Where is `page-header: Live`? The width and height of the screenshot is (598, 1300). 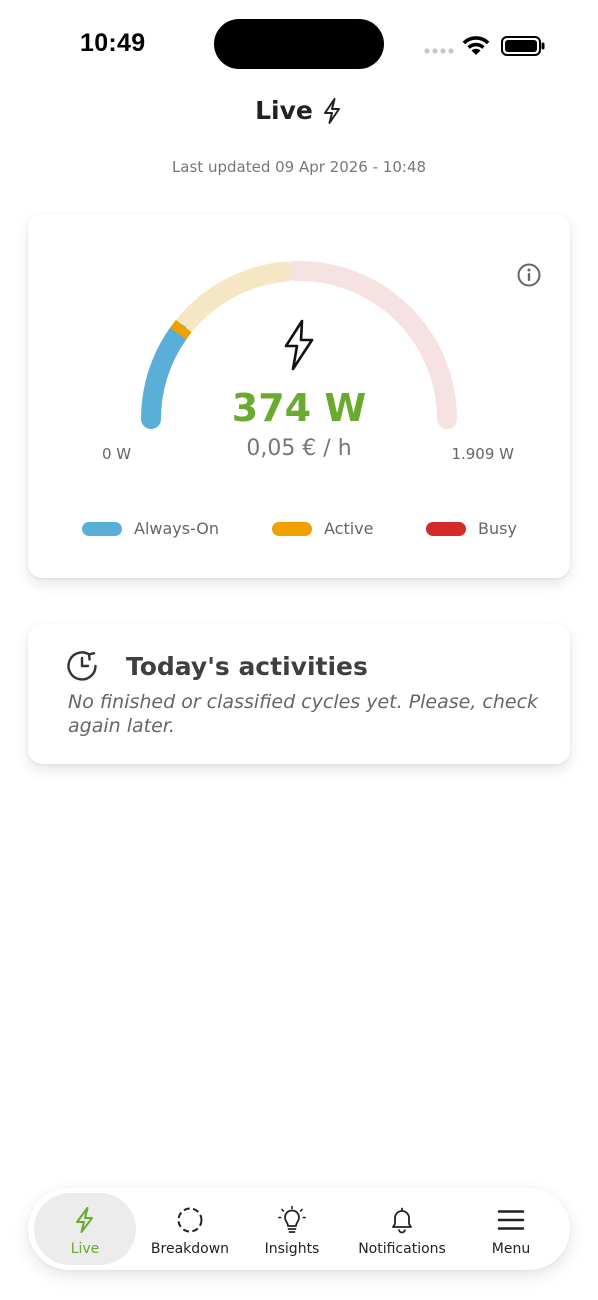
page-header: Live is located at coordinates (299, 110).